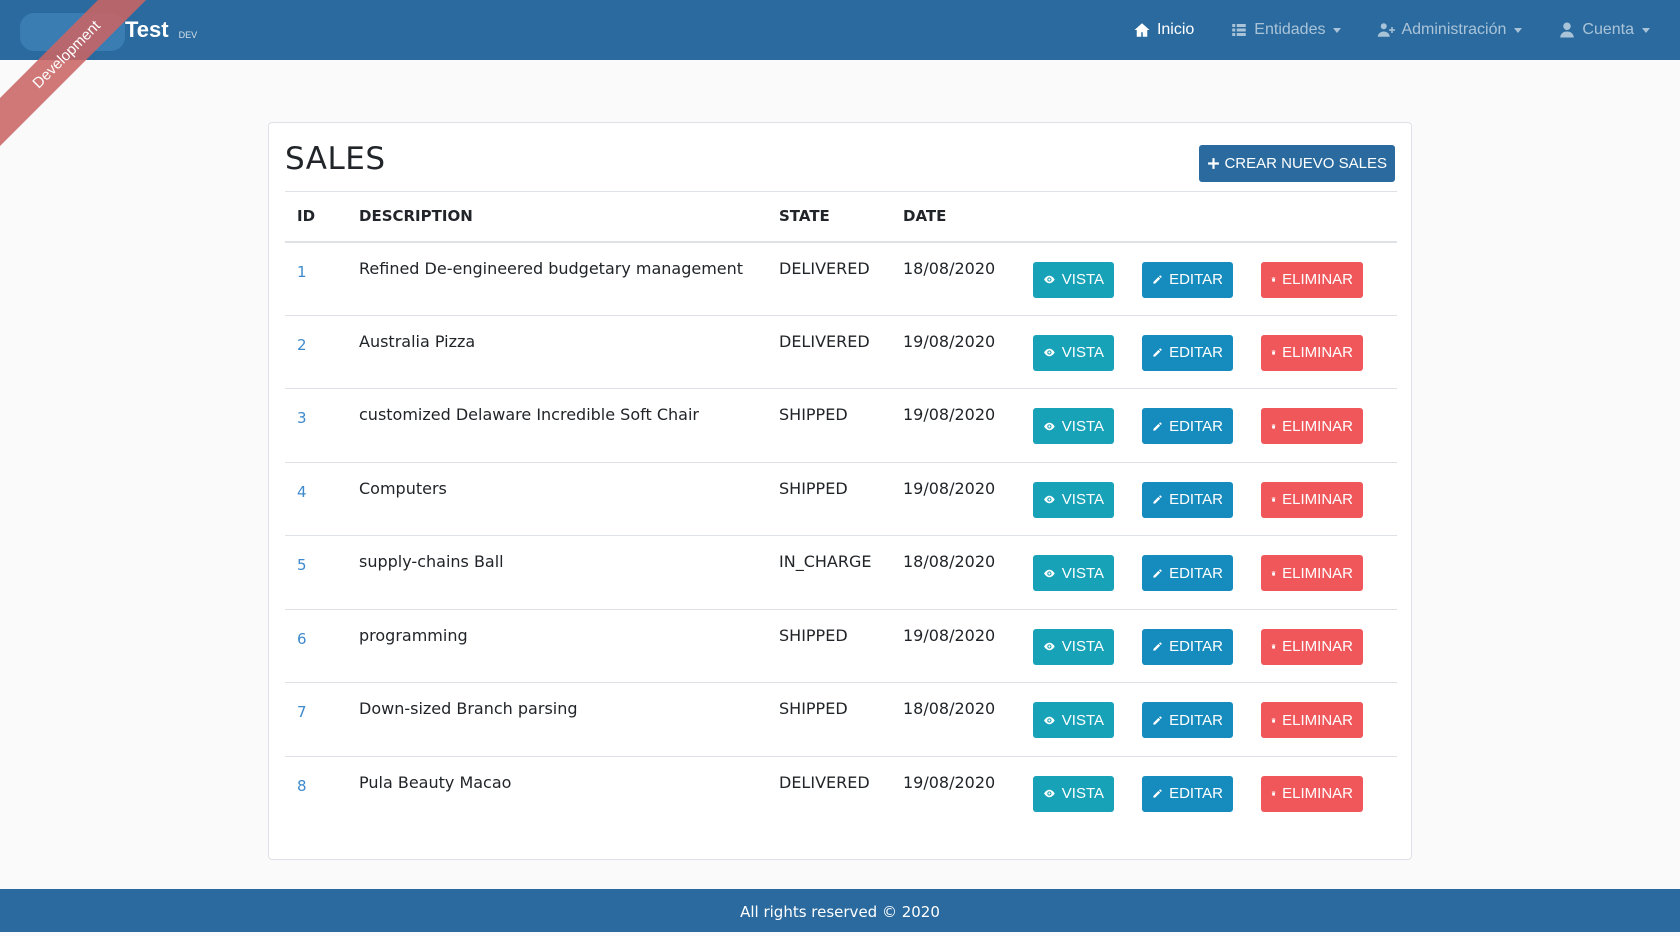 This screenshot has height=936, width=1680. What do you see at coordinates (1387, 30) in the screenshot?
I see `user-plus-icon` at bounding box center [1387, 30].